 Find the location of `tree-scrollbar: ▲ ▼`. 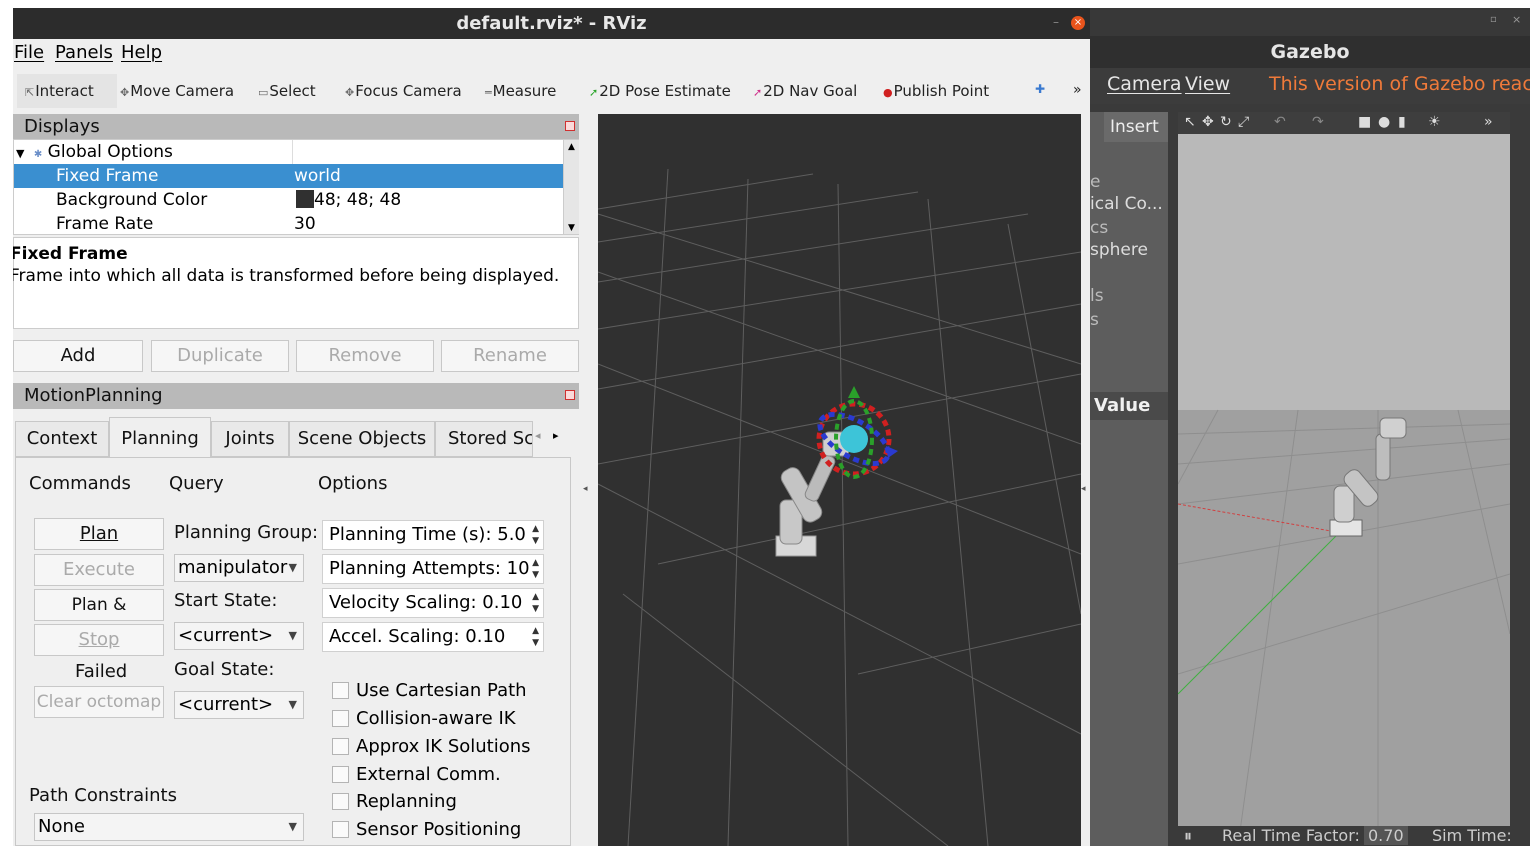

tree-scrollbar: ▲ ▼ is located at coordinates (571, 187).